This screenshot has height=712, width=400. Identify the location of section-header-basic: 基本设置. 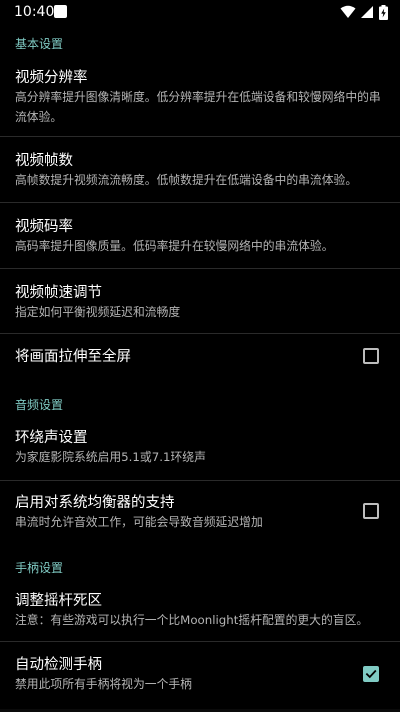
(39, 44).